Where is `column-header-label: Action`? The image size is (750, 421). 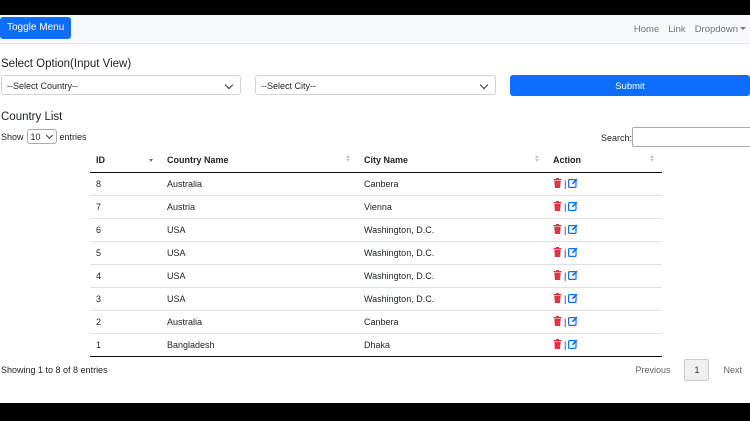
column-header-label: Action is located at coordinates (567, 160).